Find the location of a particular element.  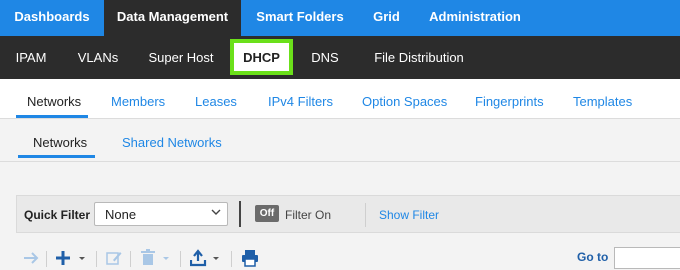

quick-filter-value: None is located at coordinates (121, 214).